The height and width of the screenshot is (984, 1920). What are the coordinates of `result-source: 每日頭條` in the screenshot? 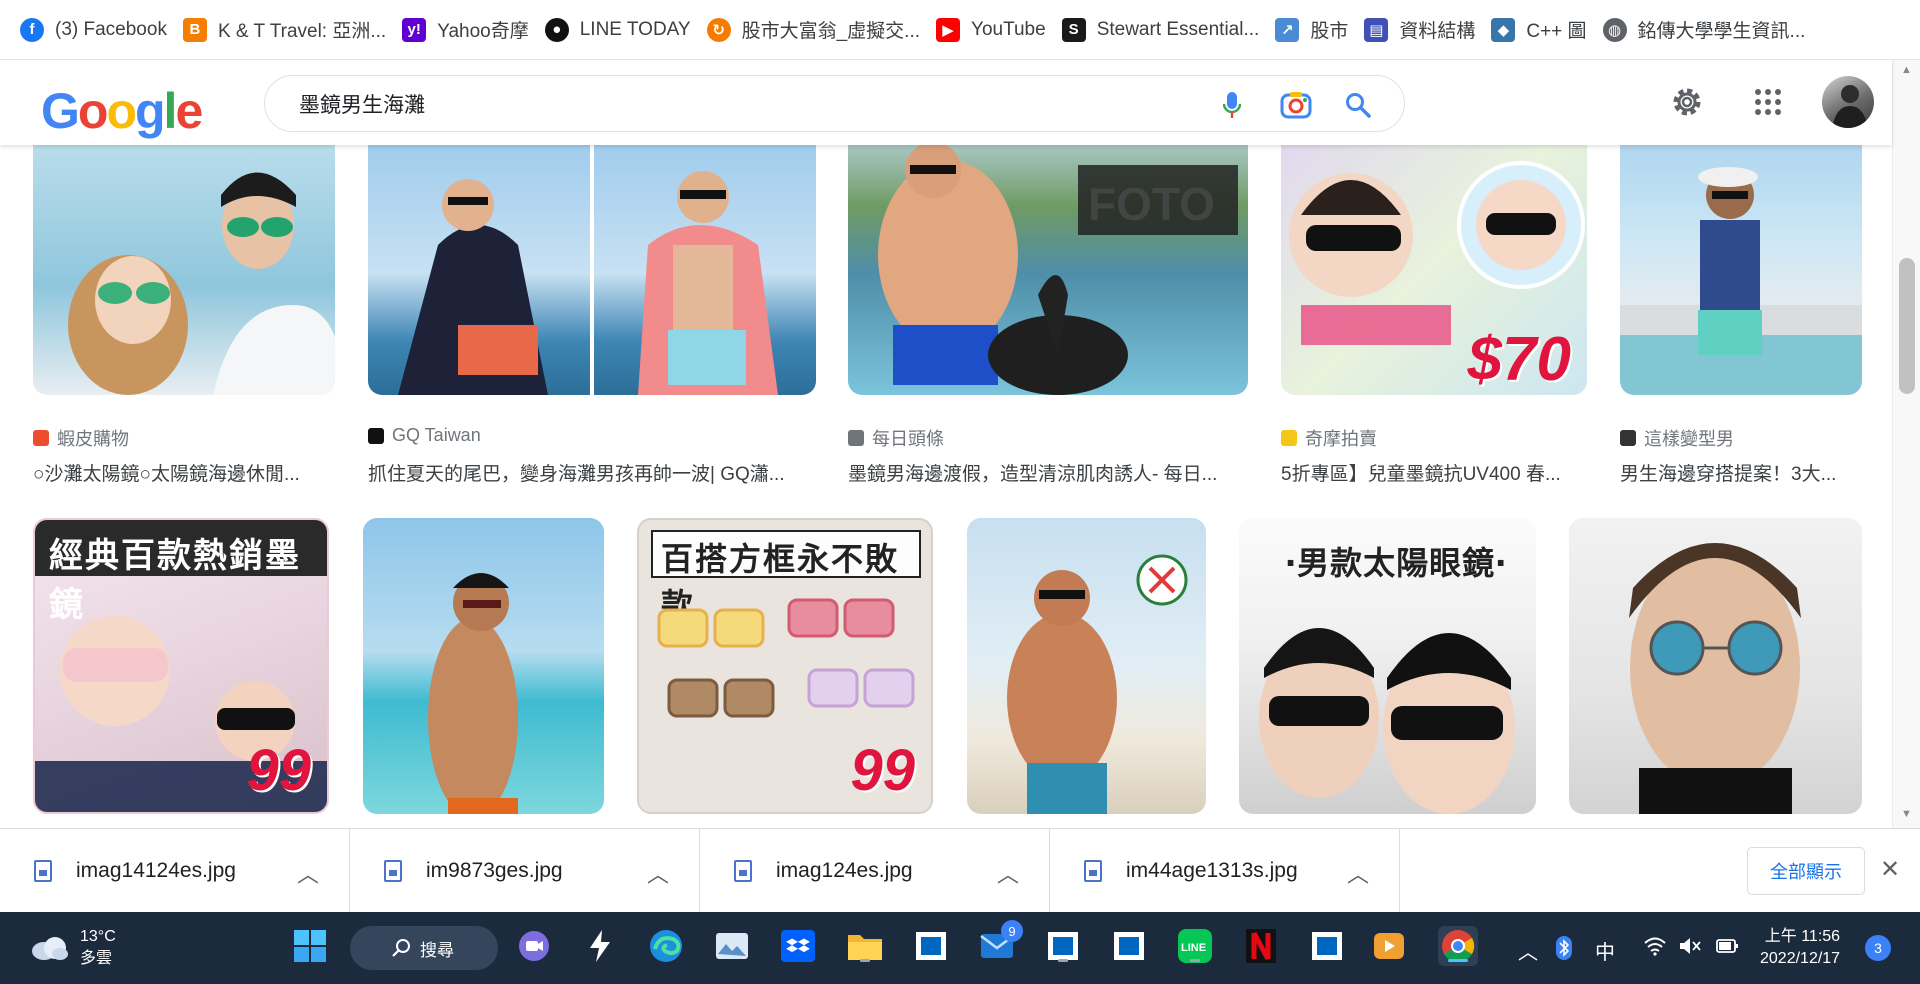 It's located at (896, 438).